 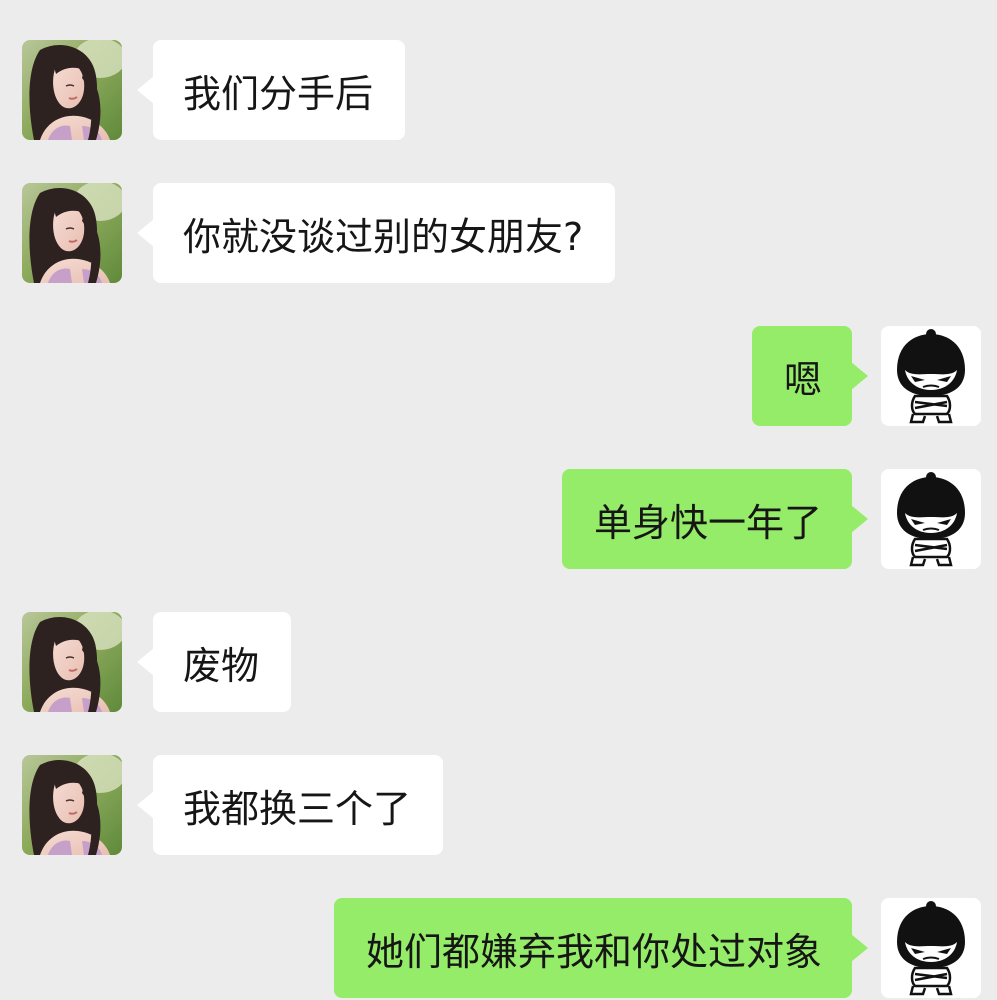 What do you see at coordinates (498, 376) in the screenshot?
I see `message-row: 嗯` at bounding box center [498, 376].